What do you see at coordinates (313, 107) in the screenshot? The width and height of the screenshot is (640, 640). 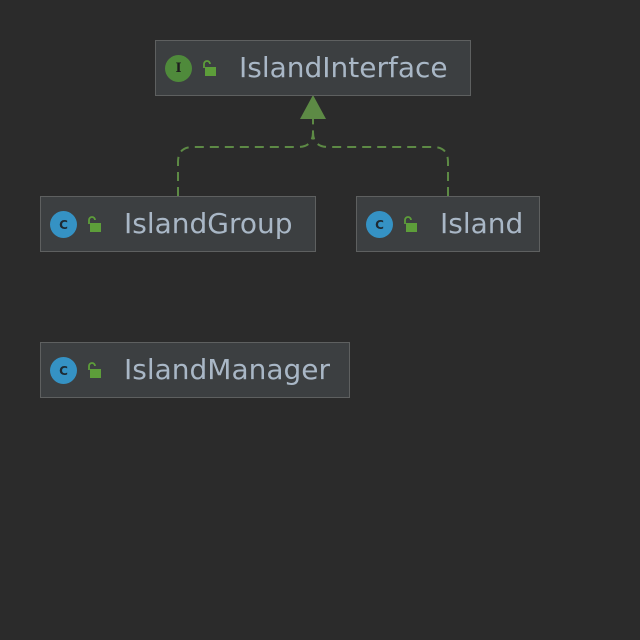 I see `implements-arrowhead` at bounding box center [313, 107].